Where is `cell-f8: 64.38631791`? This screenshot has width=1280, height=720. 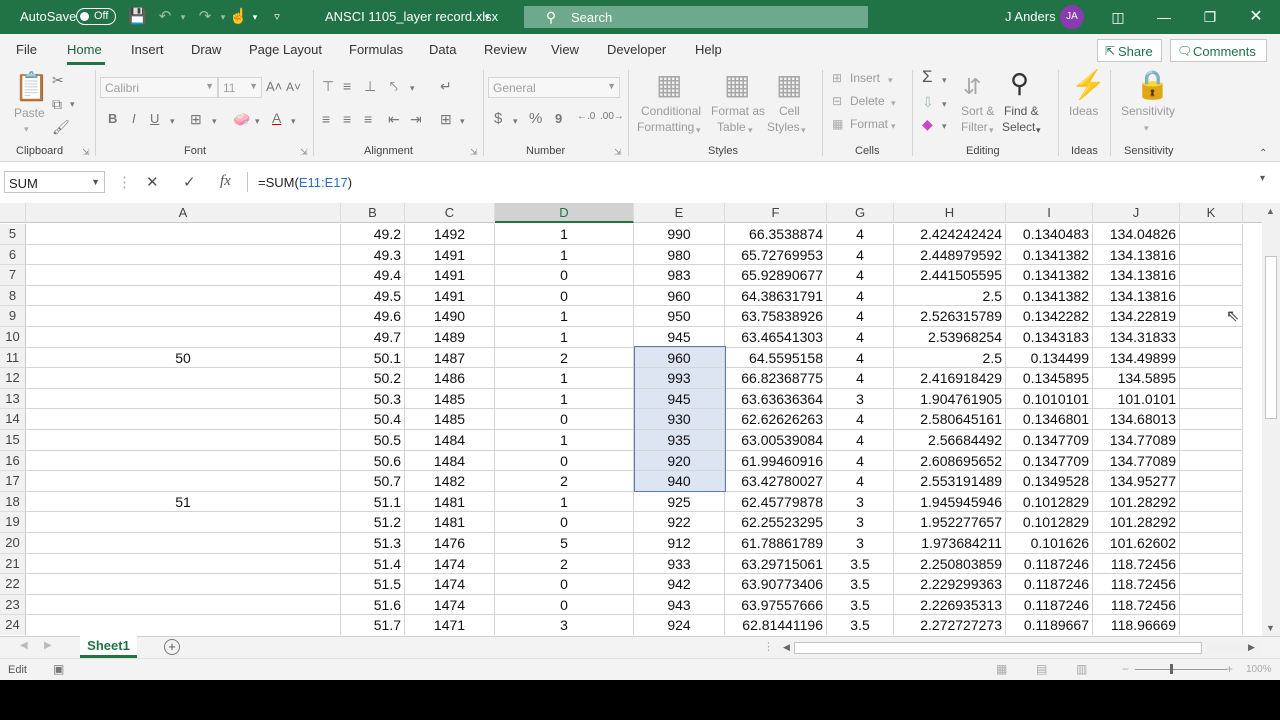
cell-f8: 64.38631791 is located at coordinates (776, 296).